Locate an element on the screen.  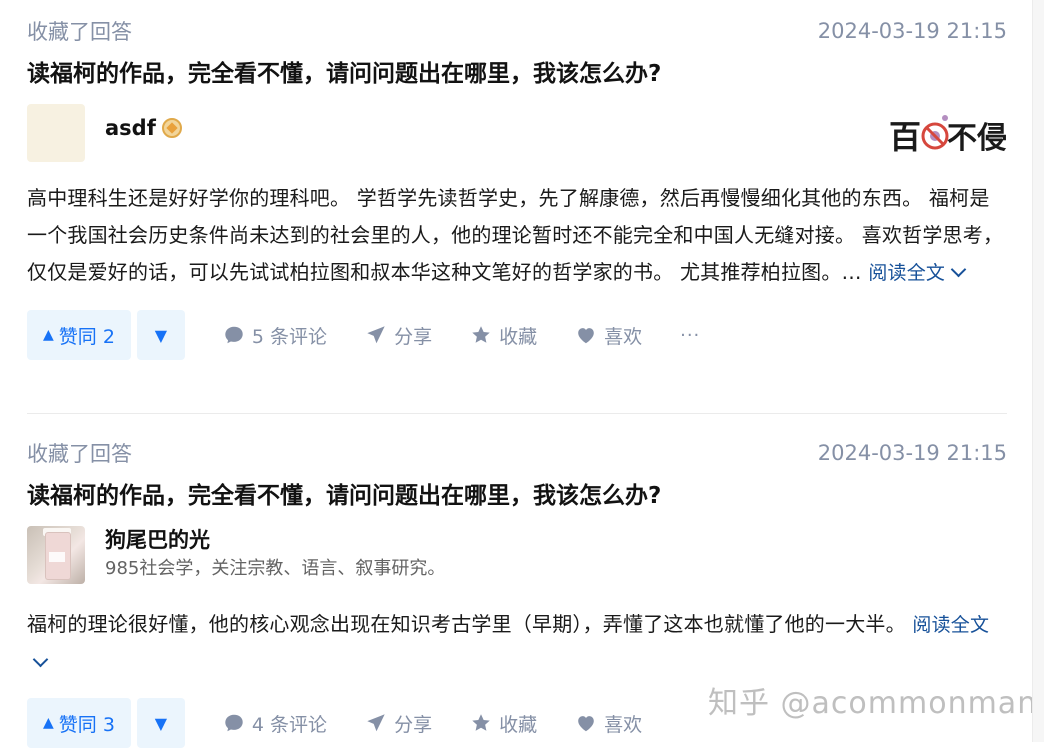
upvote-button: ▲ 赞同 2 is located at coordinates (79, 335).